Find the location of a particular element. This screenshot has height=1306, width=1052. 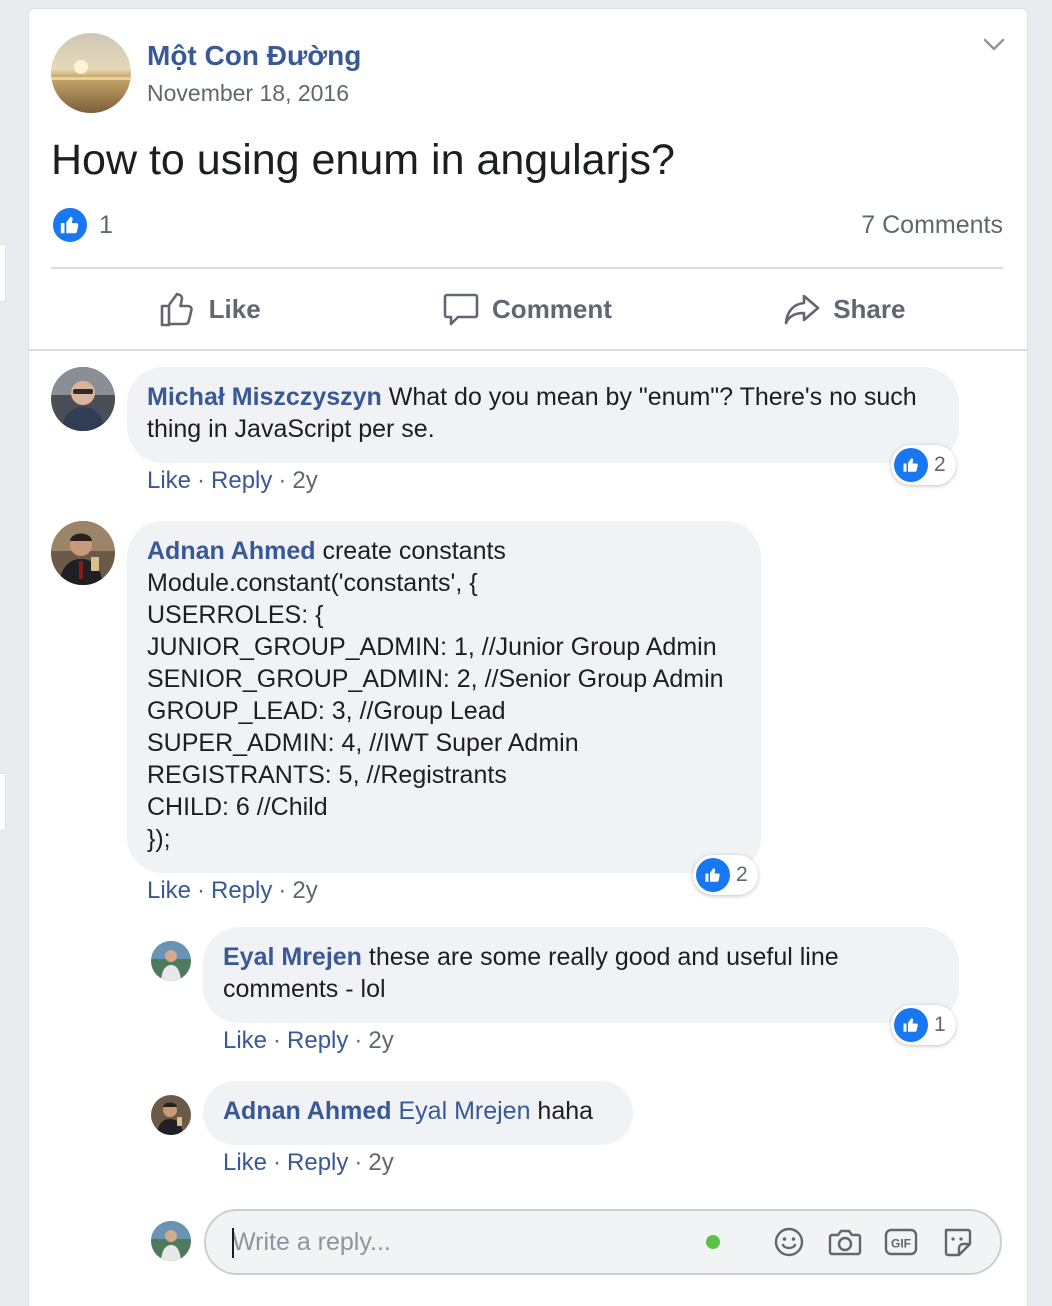

comment-author: Adnan Ahmed is located at coordinates (231, 551).